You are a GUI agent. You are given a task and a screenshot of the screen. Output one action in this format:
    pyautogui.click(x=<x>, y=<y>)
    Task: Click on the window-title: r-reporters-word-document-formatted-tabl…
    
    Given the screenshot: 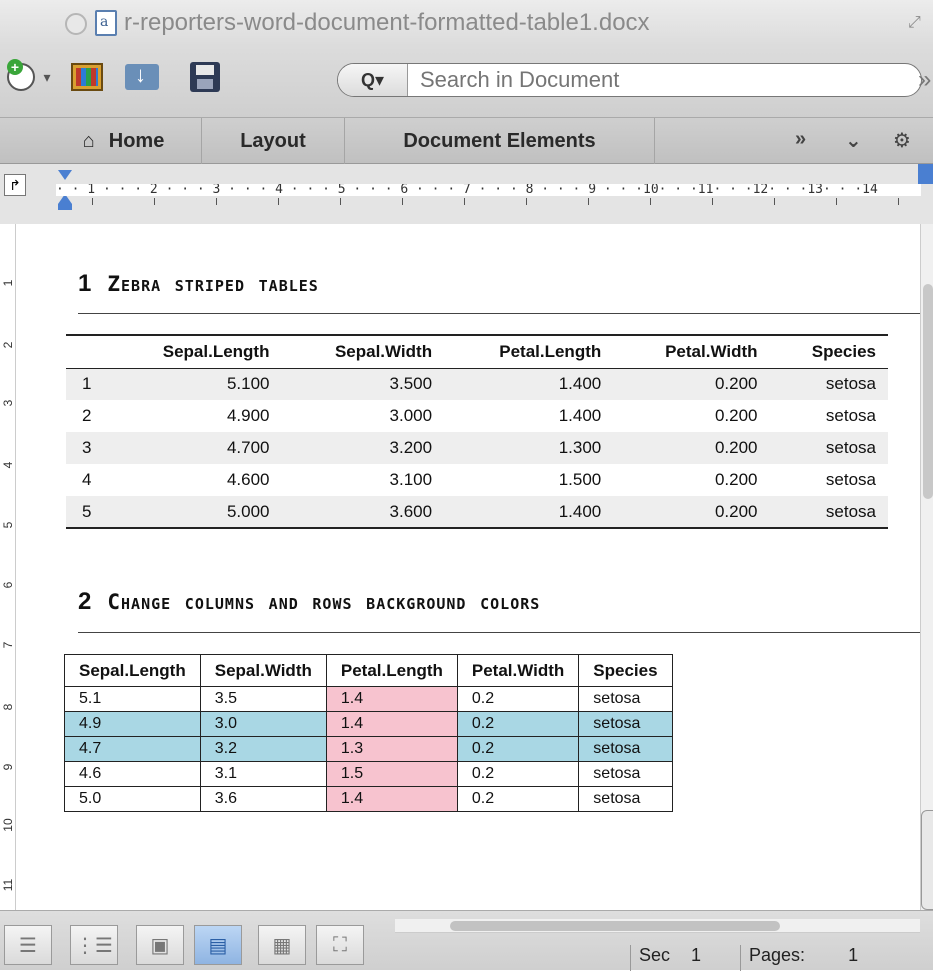 What is the action you would take?
    pyautogui.click(x=387, y=22)
    